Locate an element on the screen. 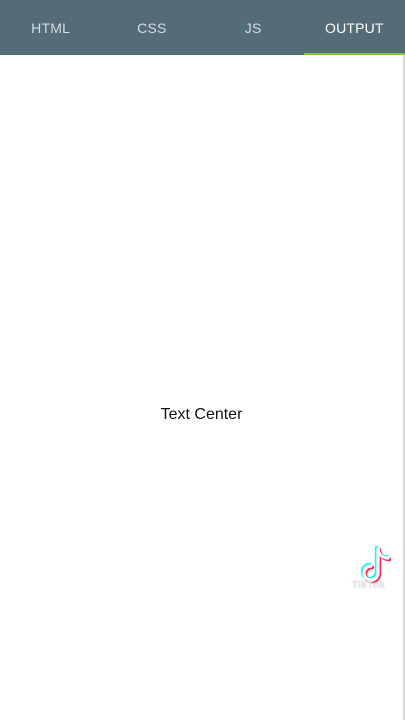 The width and height of the screenshot is (405, 720). tab-html-label: HTML is located at coordinates (51, 27).